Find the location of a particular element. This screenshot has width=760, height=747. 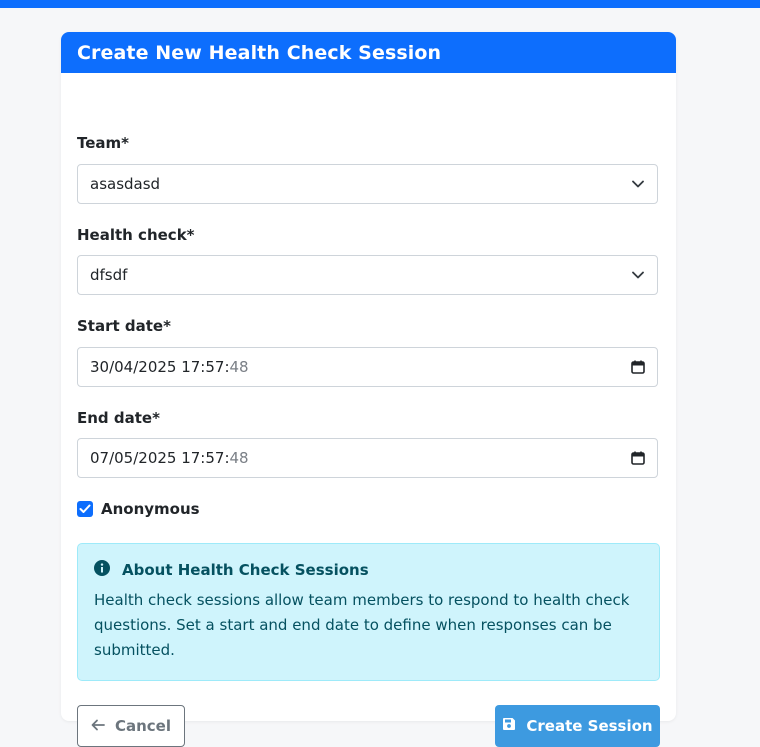

end-date-input: 07/05/2025 17:57:48 is located at coordinates (367, 458).